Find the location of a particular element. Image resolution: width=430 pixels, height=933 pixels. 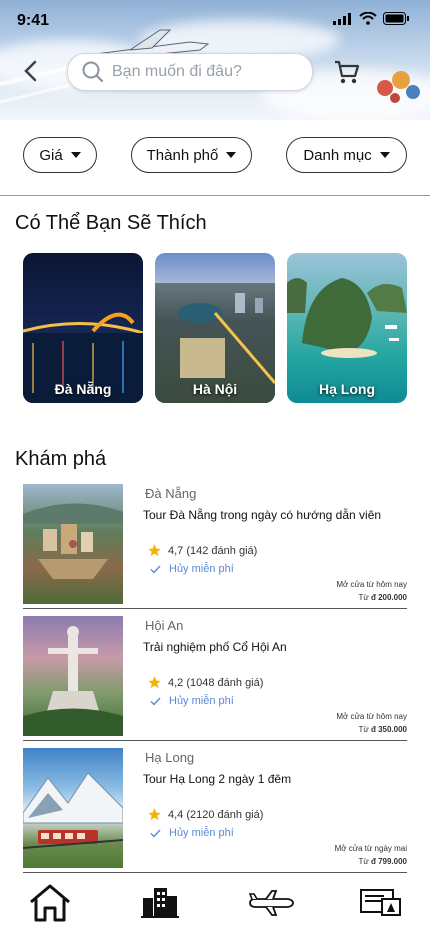

tour-rating-text: 4,2 (1048 đánh giá) is located at coordinates (216, 682).